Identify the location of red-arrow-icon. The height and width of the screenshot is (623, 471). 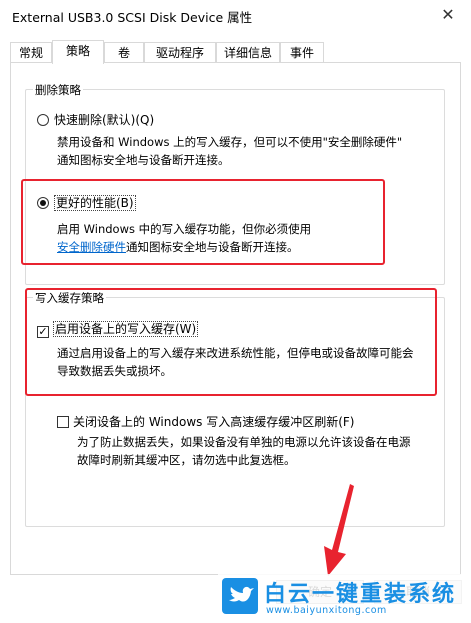
(339, 530).